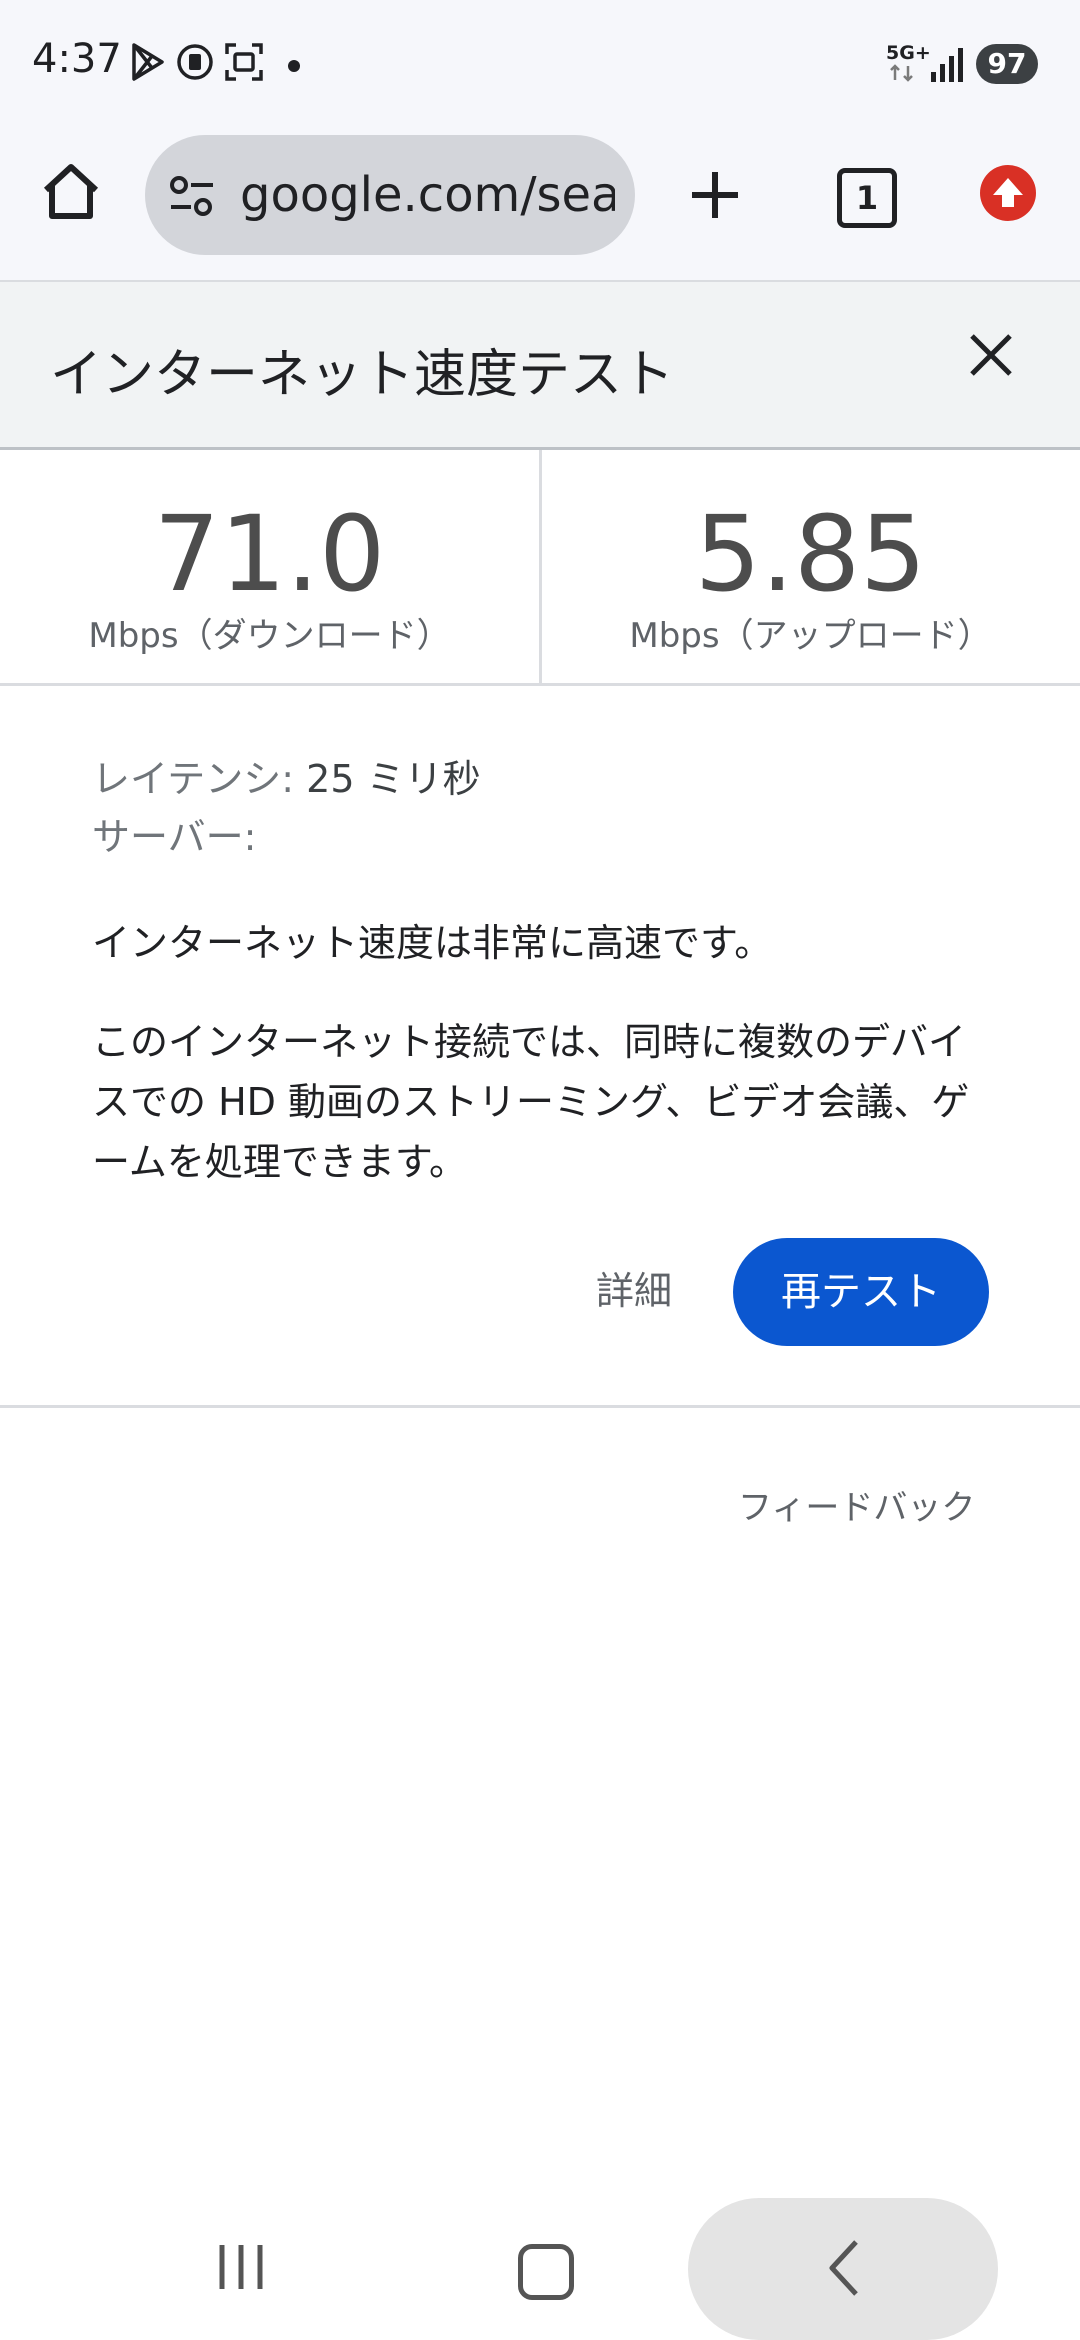 The width and height of the screenshot is (1080, 2340). What do you see at coordinates (148, 64) in the screenshot?
I see `play-store-icon` at bounding box center [148, 64].